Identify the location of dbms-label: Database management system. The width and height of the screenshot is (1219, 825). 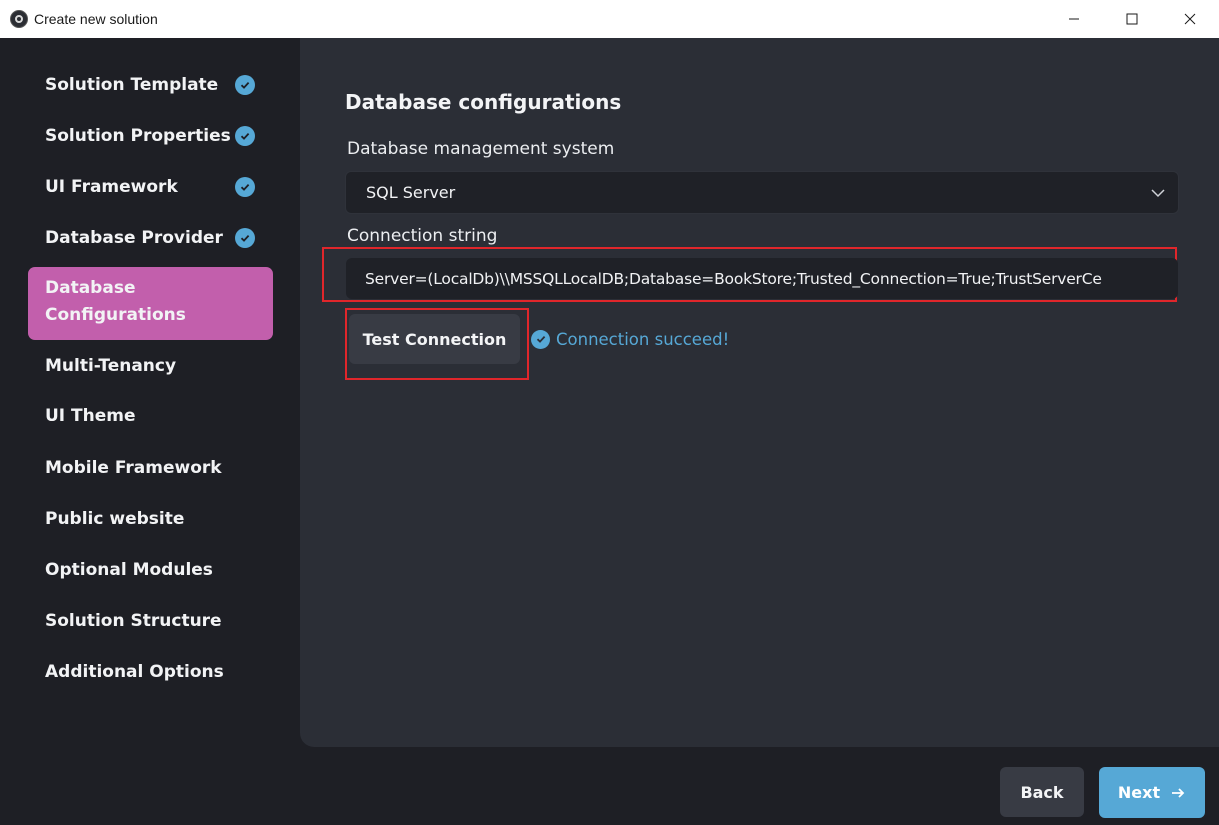
(481, 149).